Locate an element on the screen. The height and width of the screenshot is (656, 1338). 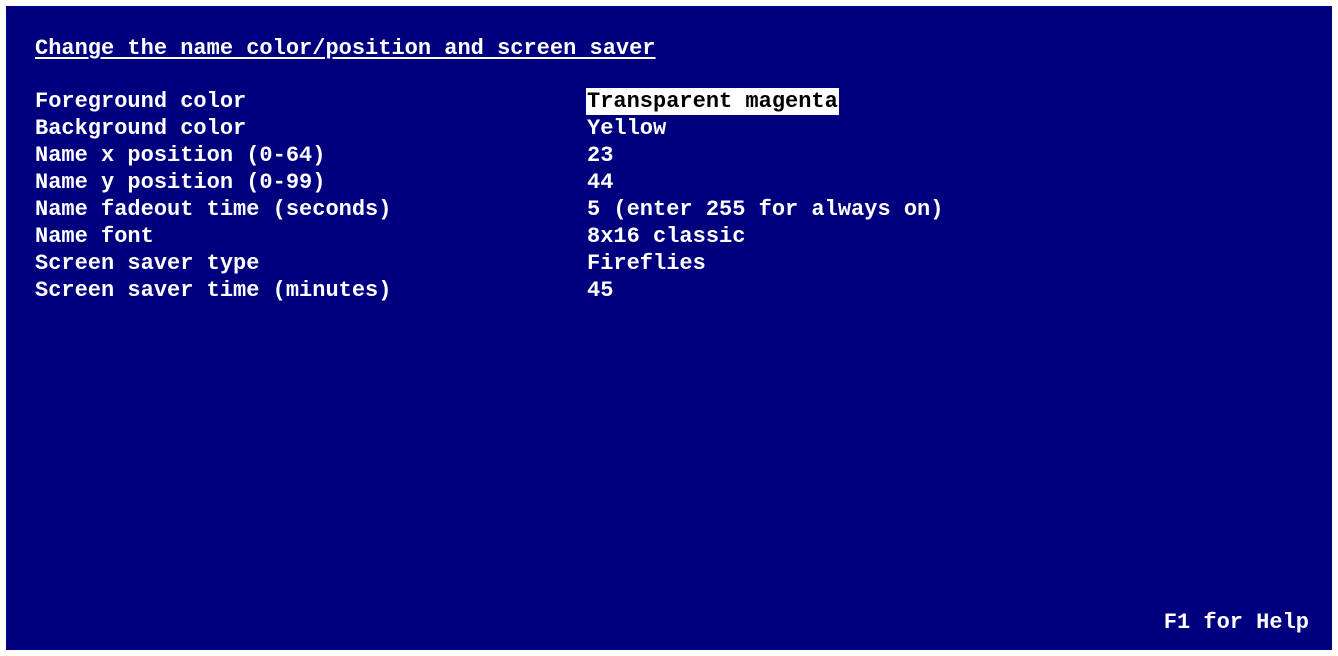
help-hint: F1 for Help is located at coordinates (1236, 622).